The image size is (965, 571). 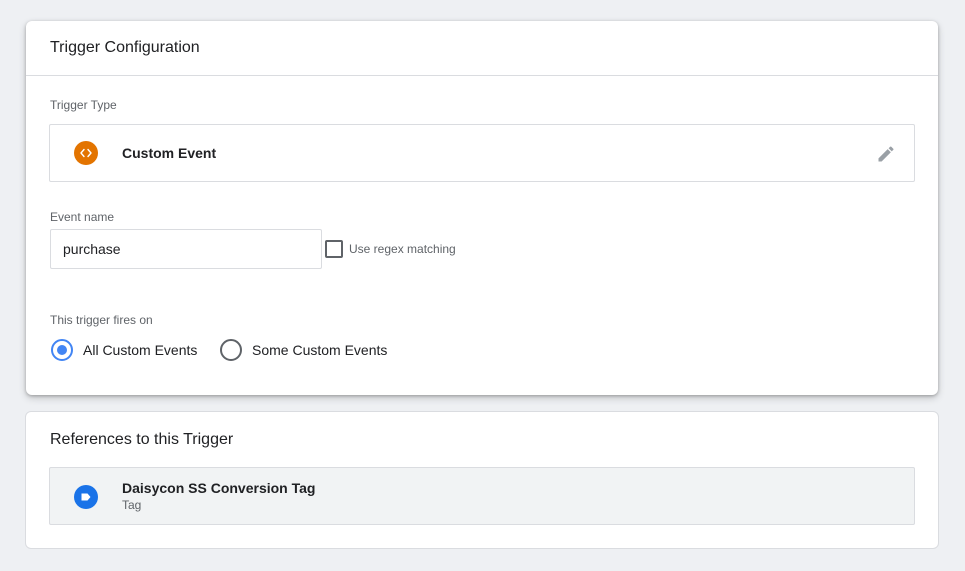 What do you see at coordinates (482, 48) in the screenshot?
I see `config-header: Trigger Configuration` at bounding box center [482, 48].